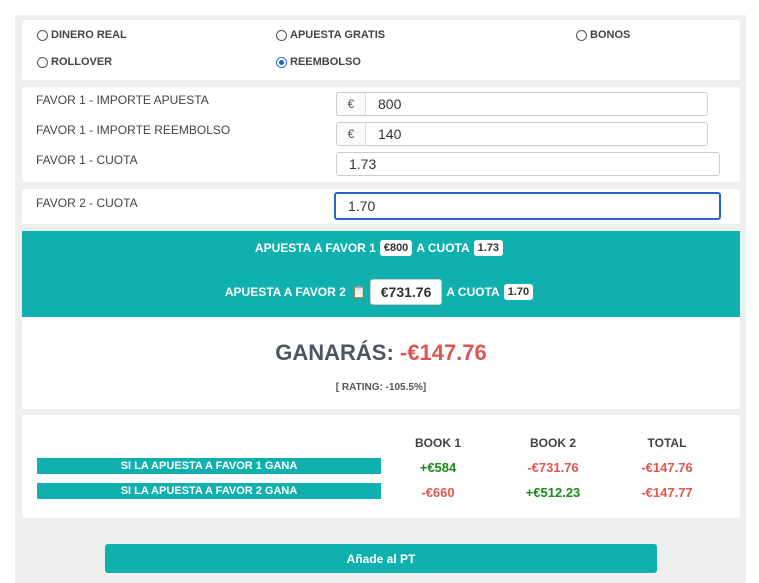 This screenshot has width=759, height=583. I want to click on profit-heading: GANARÁS: -€147.76, so click(381, 353).